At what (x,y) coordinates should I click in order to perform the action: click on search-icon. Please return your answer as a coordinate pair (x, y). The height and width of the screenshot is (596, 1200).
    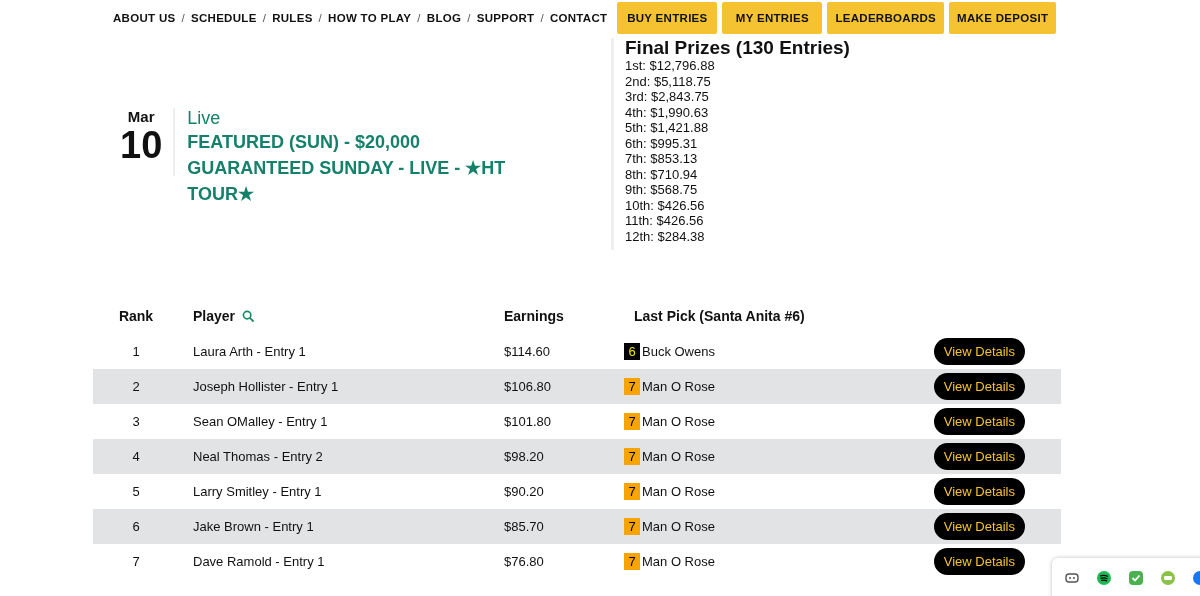
    Looking at the image, I should click on (249, 316).